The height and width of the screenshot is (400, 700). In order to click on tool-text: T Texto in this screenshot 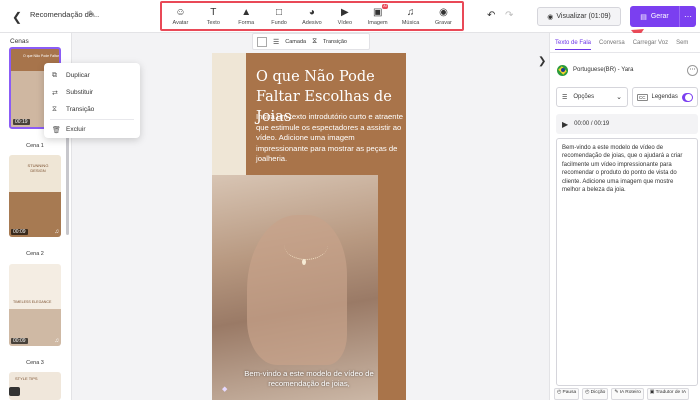, I will do `click(213, 16)`.